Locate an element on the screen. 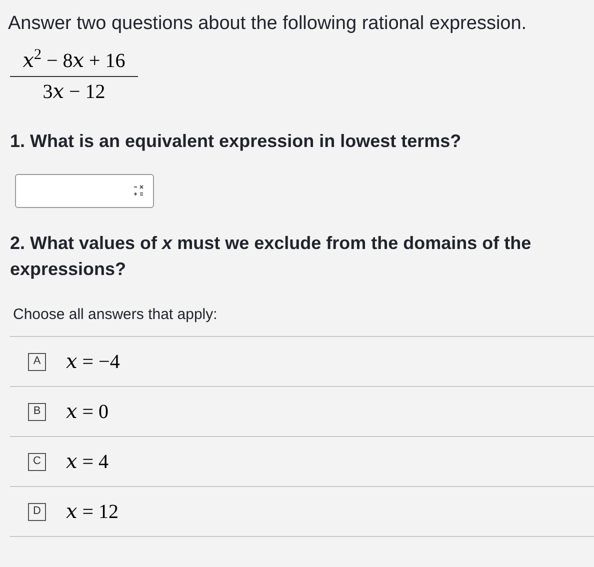  numerator: 𝑥$^{2}$ − 8𝑥 + 16 is located at coordinates (74, 60).